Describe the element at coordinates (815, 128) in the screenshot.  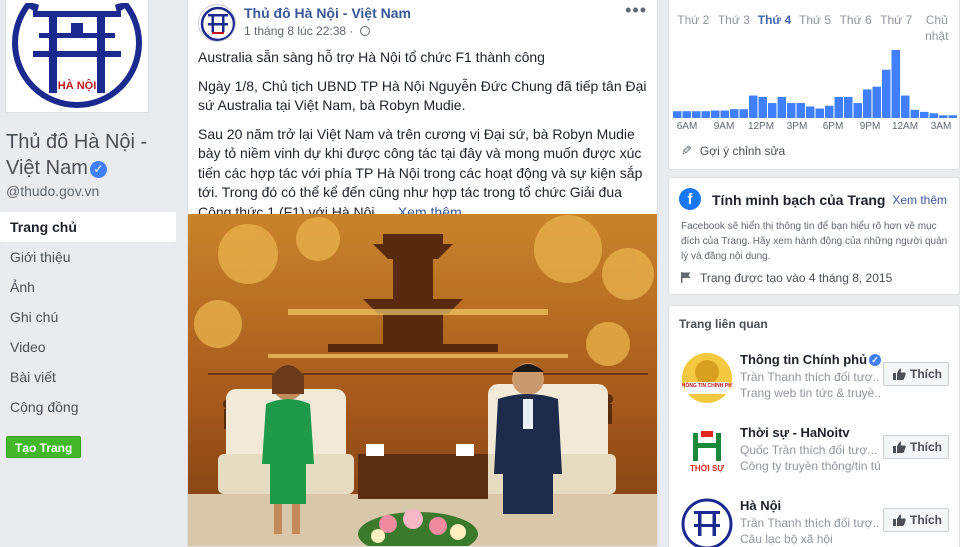
I see `hour-axis-labels: 6AM 9AM 12PM 3PM 6PM 9PM 12AM 3AM` at that location.